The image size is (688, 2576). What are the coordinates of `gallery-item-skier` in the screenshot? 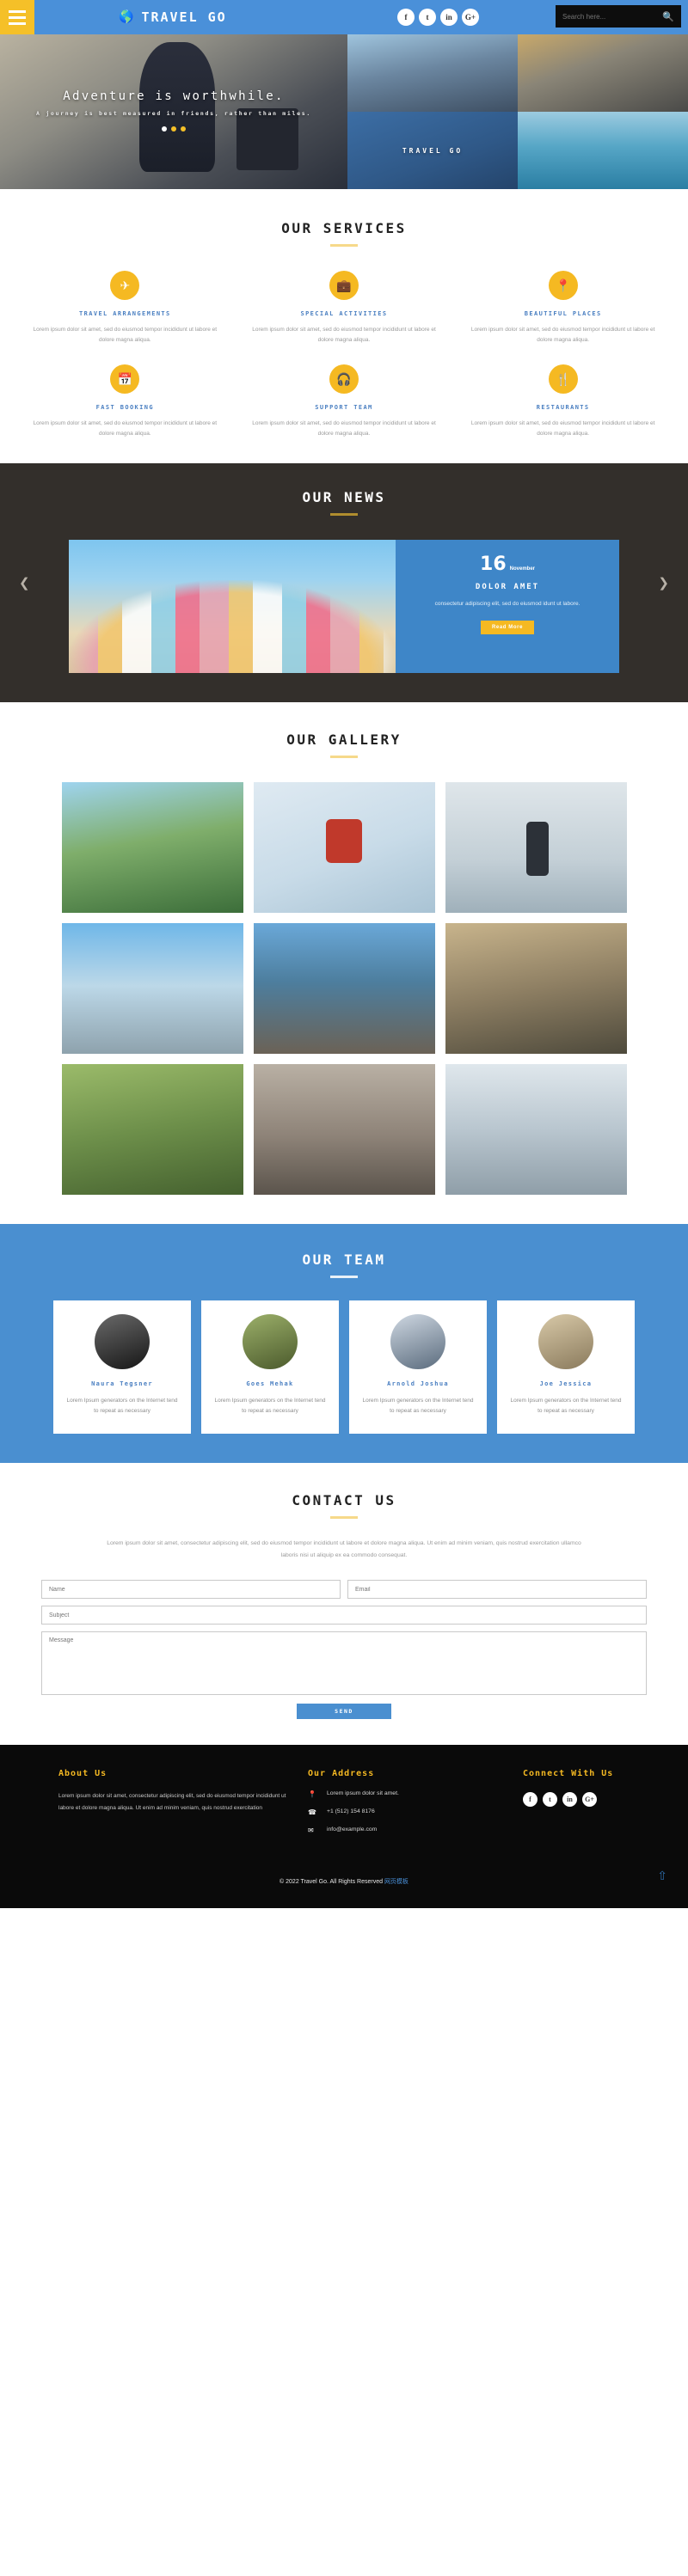 It's located at (344, 848).